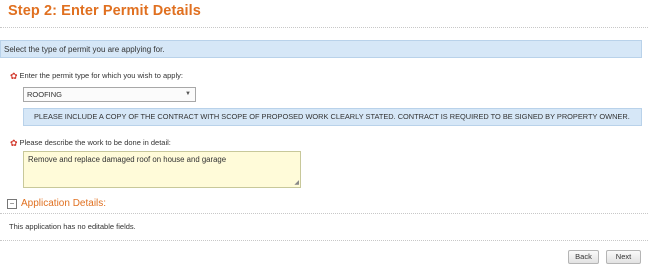  What do you see at coordinates (296, 183) in the screenshot?
I see `resize-grip-icon: ◢` at bounding box center [296, 183].